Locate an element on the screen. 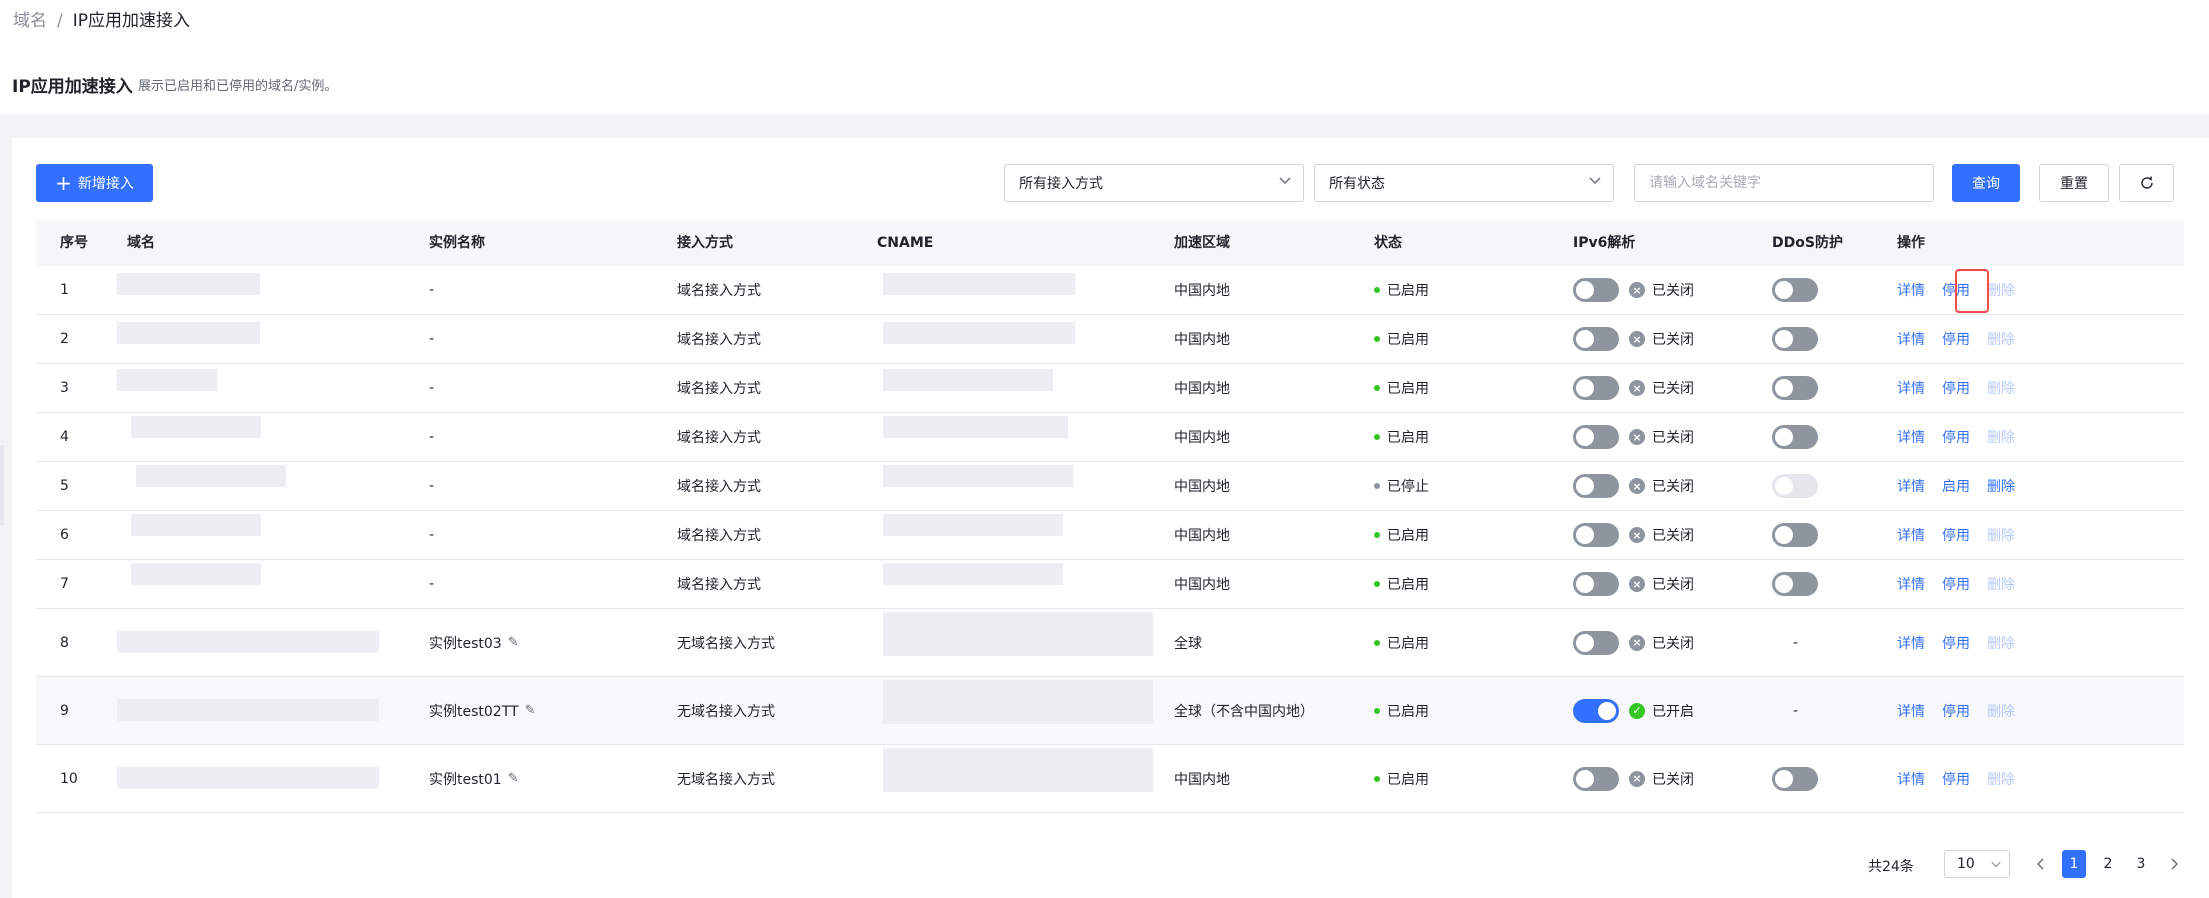 Image resolution: width=2209 pixels, height=898 pixels. status-select: 所有状态 is located at coordinates (1464, 183).